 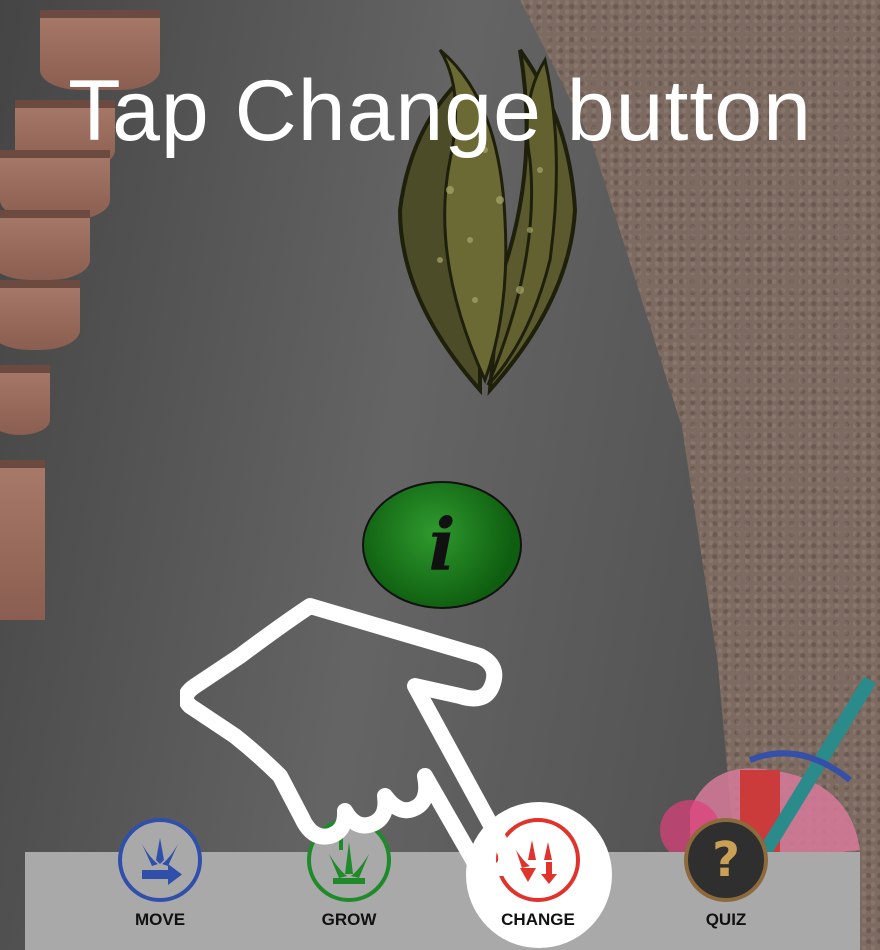 What do you see at coordinates (160, 919) in the screenshot?
I see `move-label: MOVE` at bounding box center [160, 919].